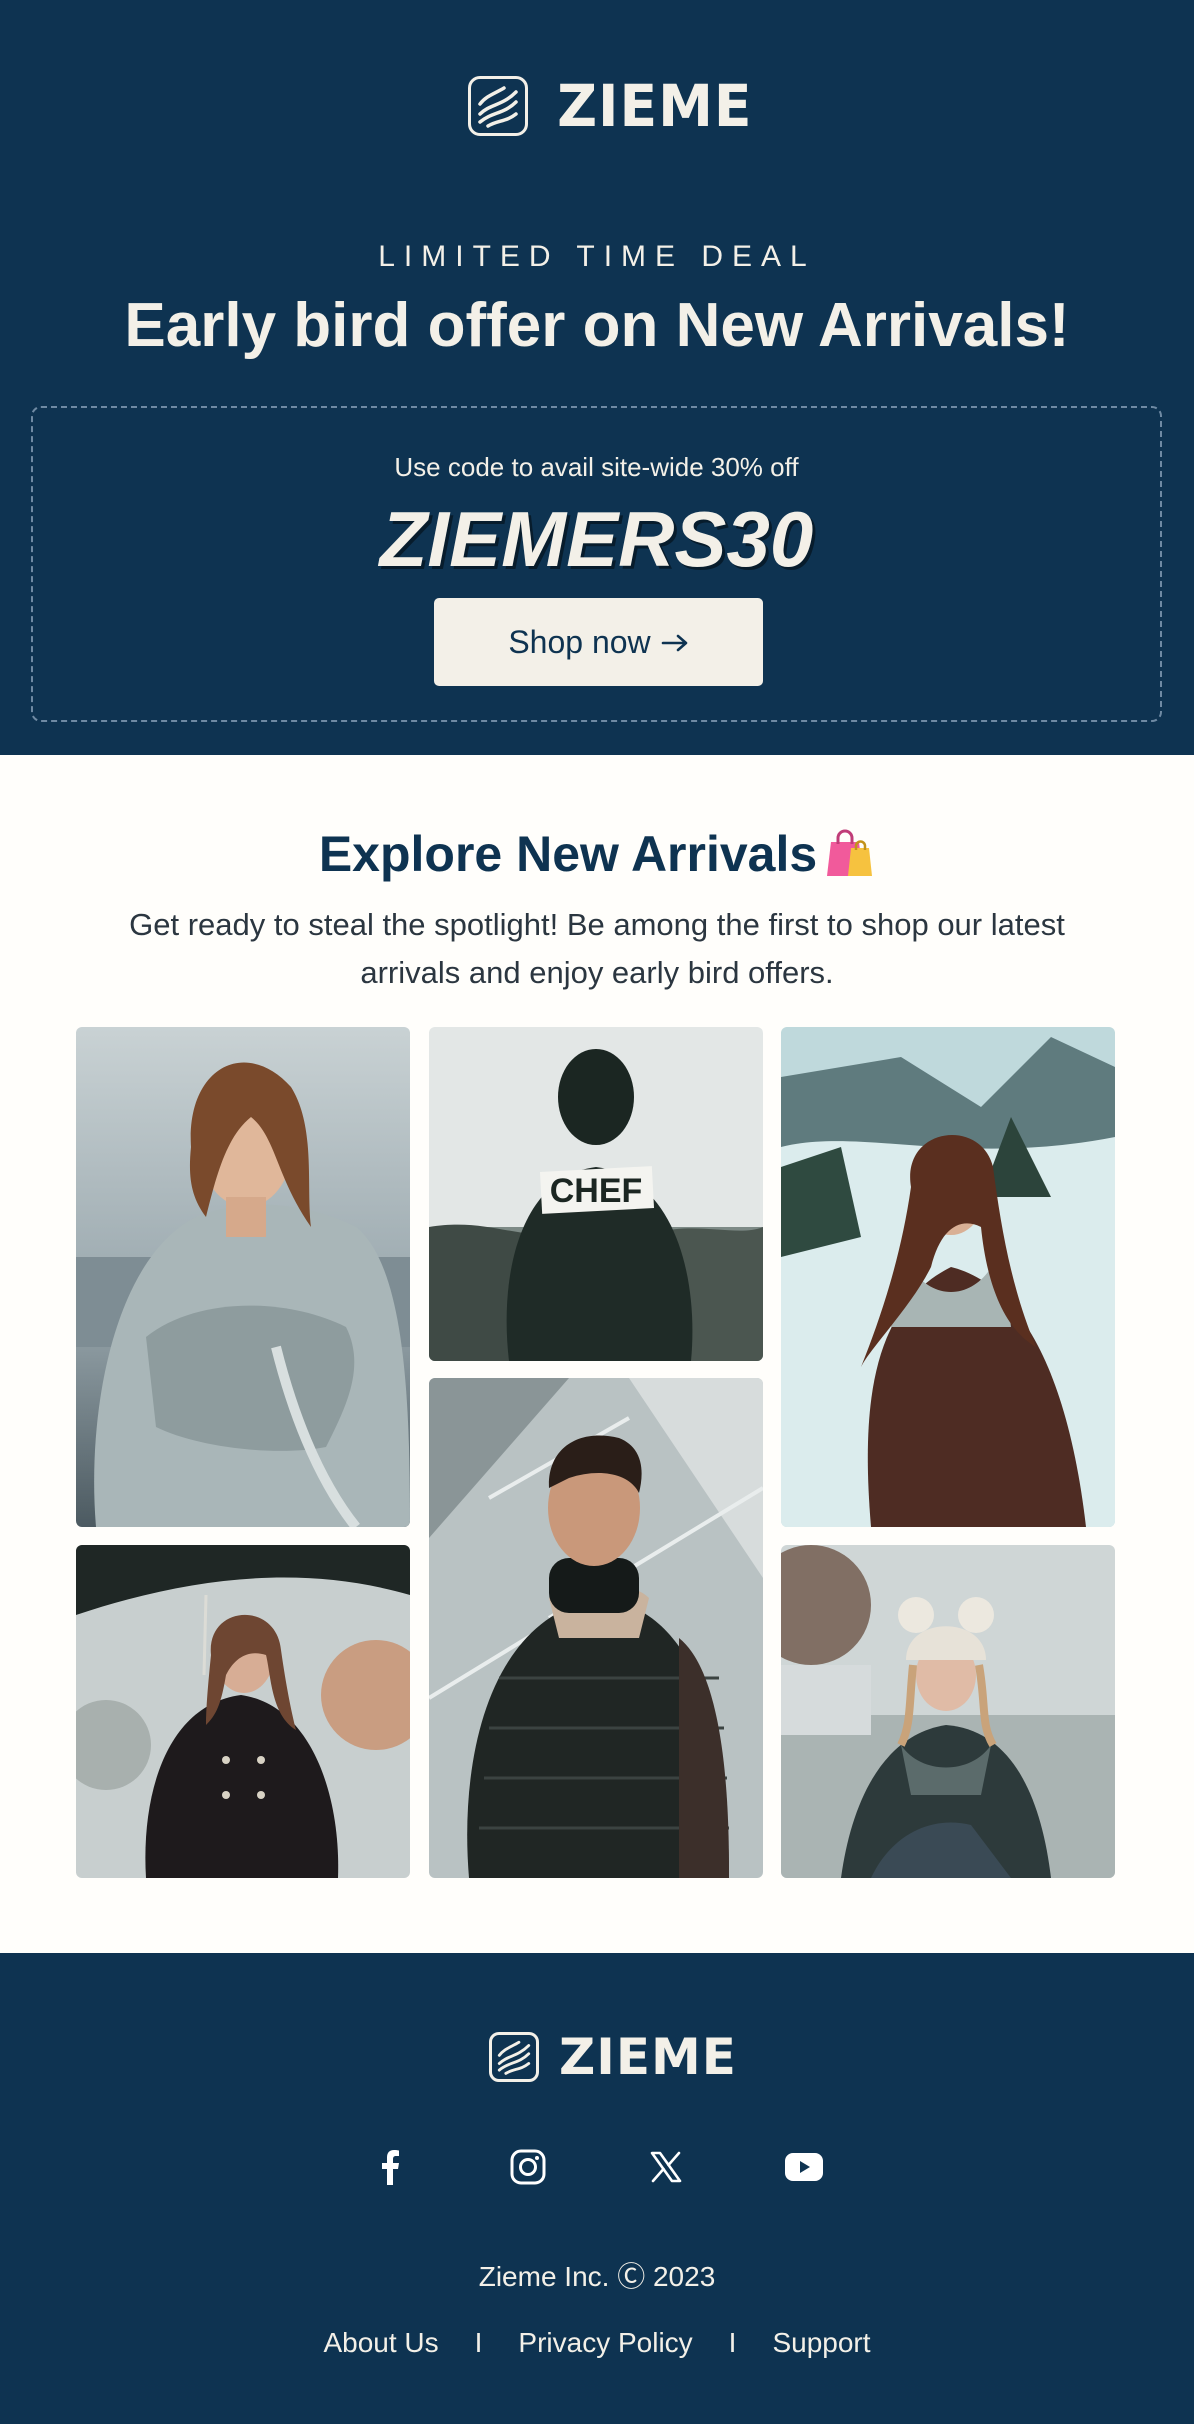  What do you see at coordinates (605, 2343) in the screenshot?
I see `privacy-policy-link: Privacy Policy` at bounding box center [605, 2343].